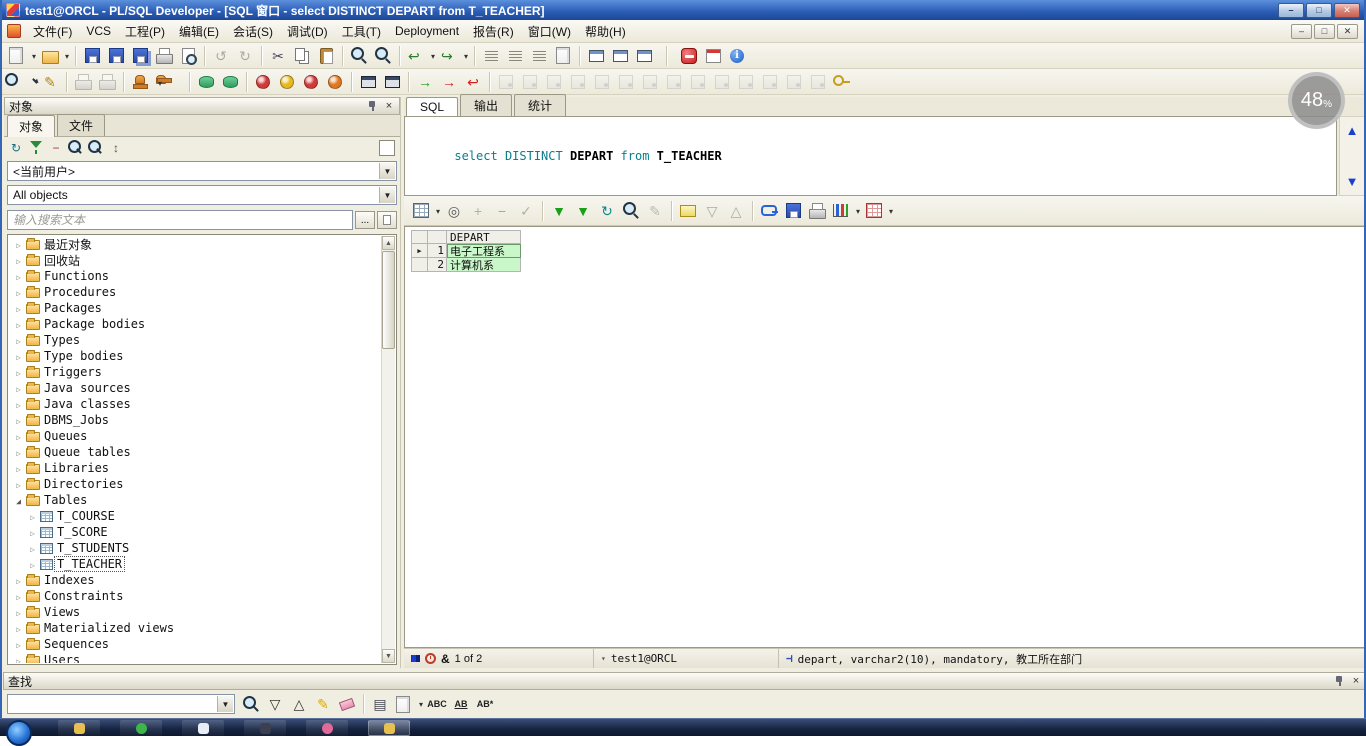  What do you see at coordinates (307, 31) in the screenshot?
I see `menu-item: 调试(D)` at bounding box center [307, 31].